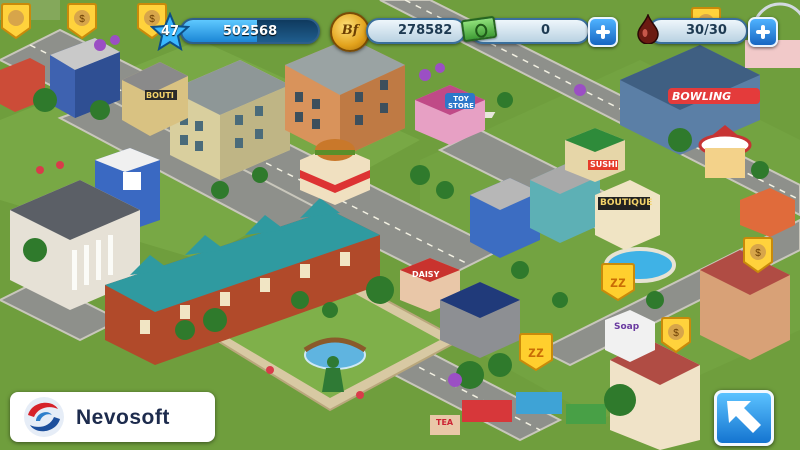 The width and height of the screenshot is (800, 450). I want to click on soap-sign: Soap, so click(627, 327).